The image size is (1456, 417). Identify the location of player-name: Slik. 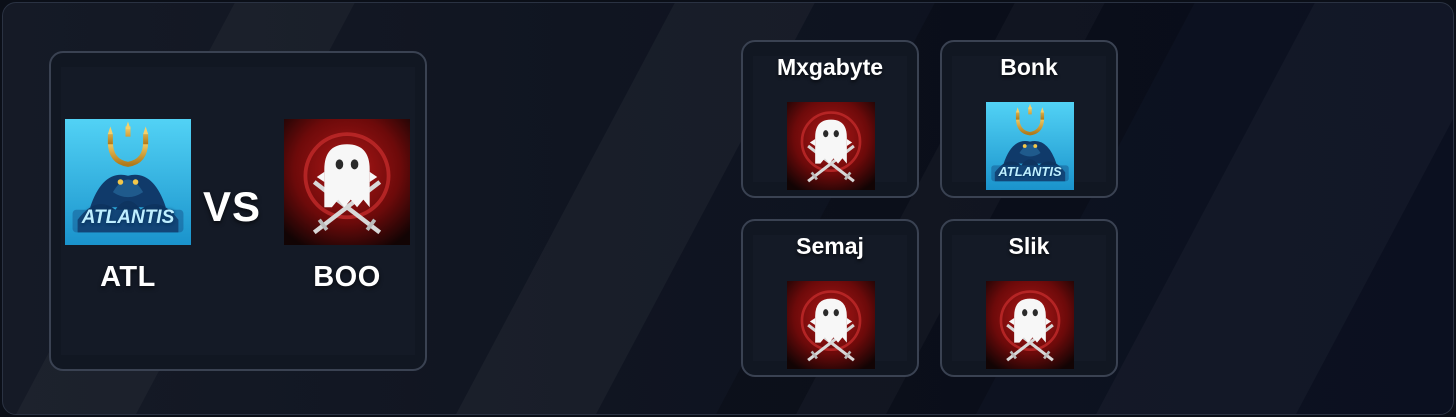
(1029, 246).